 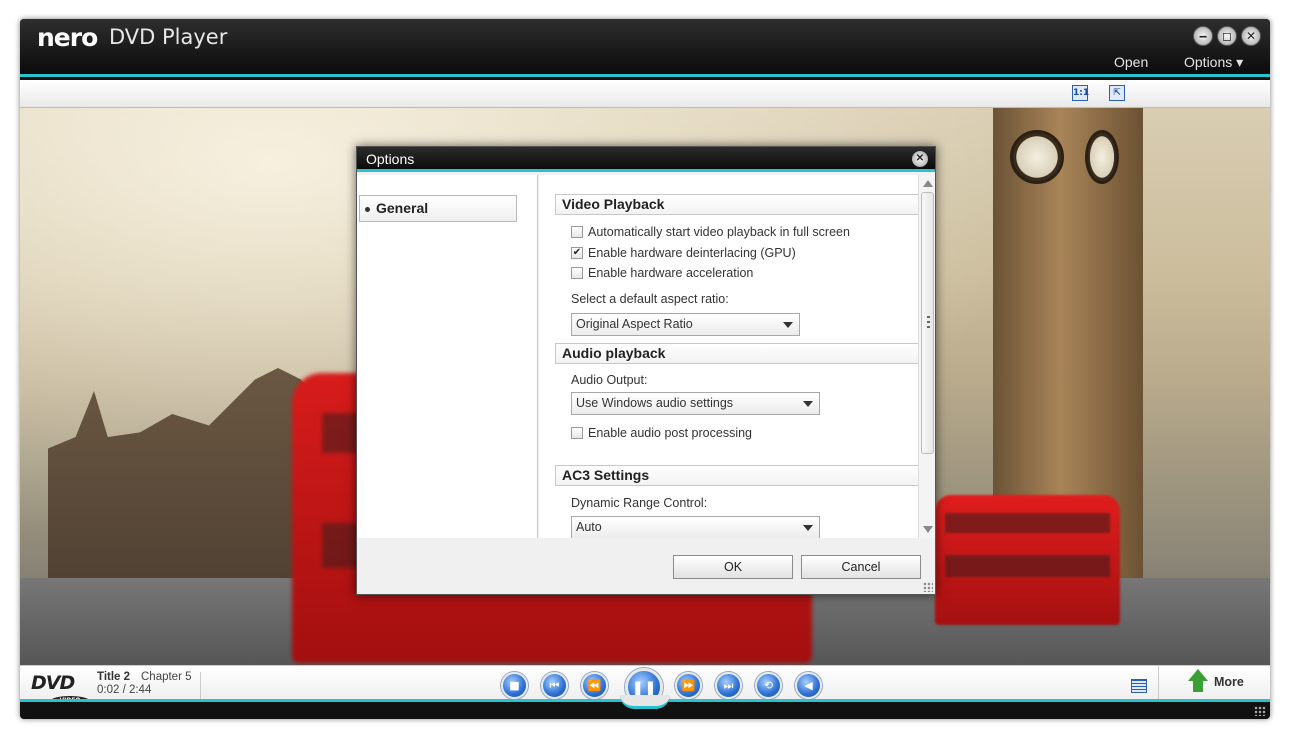 I want to click on audio-post-processing-checkbox, so click(x=577, y=433).